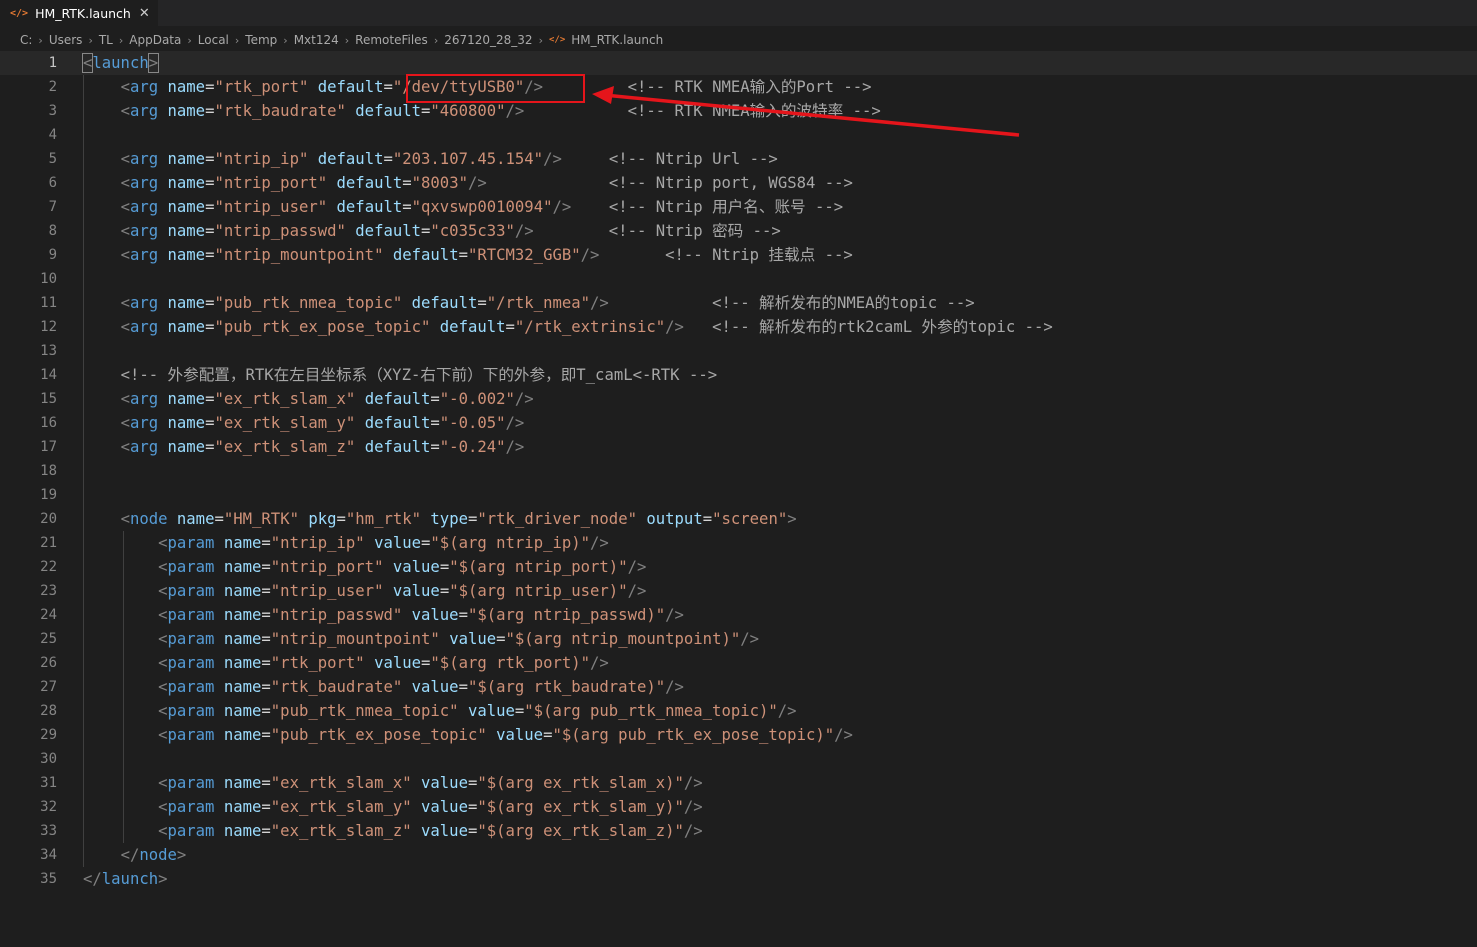 The width and height of the screenshot is (1477, 947). I want to click on breadcrumb-item: HM_RTK.launch, so click(617, 40).